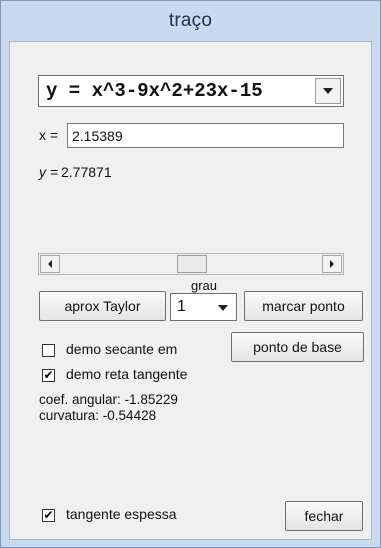  I want to click on thick-tangent-label: tangente espessa, so click(121, 514).